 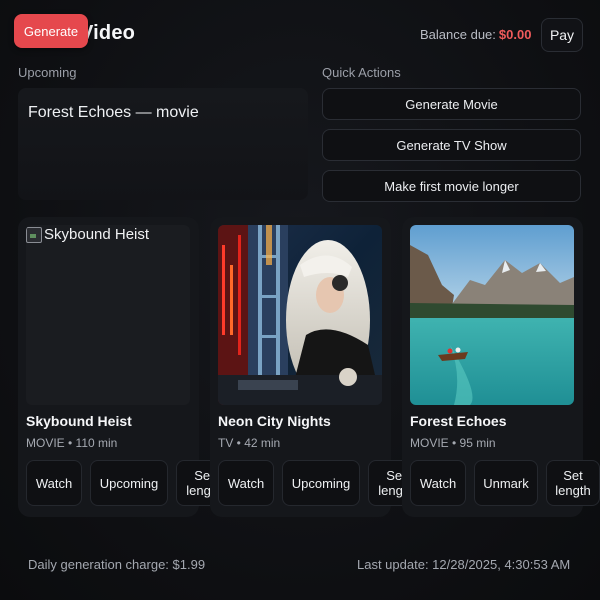 I want to click on card-image: Skybound Heist, so click(x=108, y=315).